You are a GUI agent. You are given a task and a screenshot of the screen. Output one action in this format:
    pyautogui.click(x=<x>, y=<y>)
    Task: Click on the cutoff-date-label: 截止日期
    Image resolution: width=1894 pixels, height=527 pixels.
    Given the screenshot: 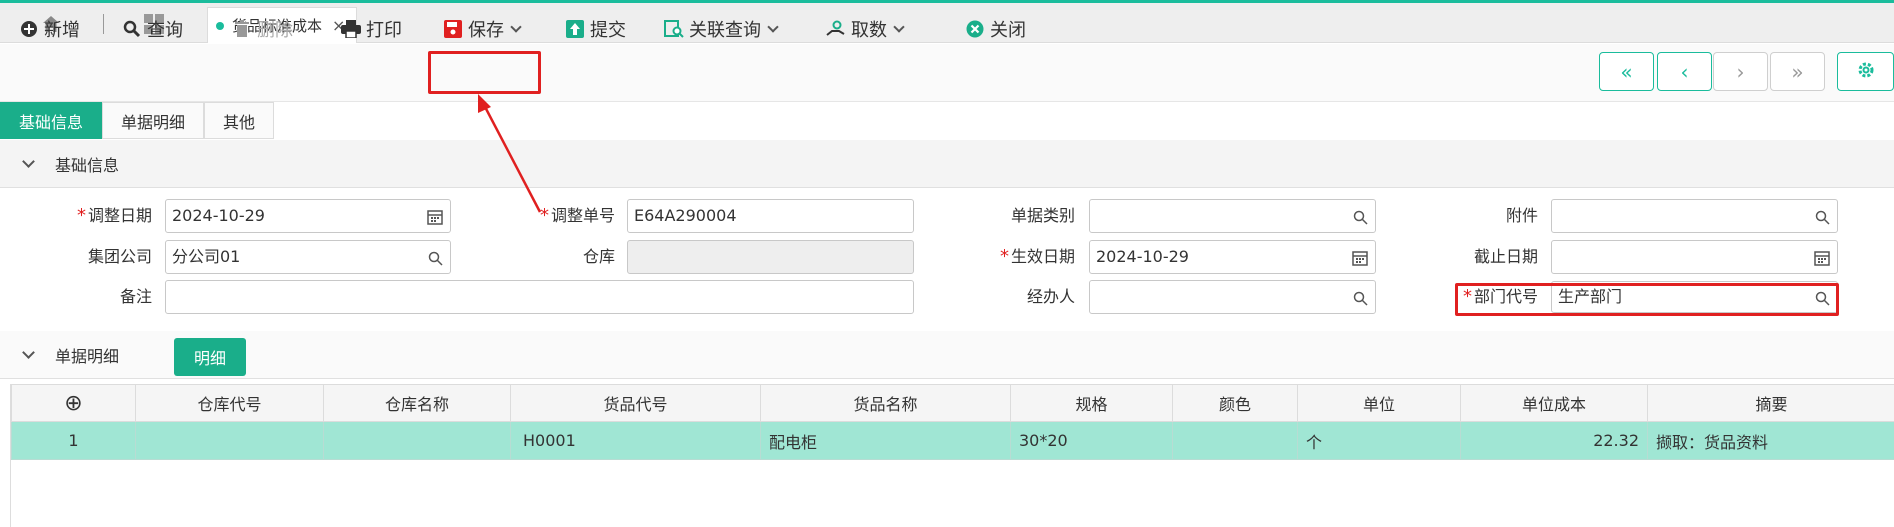 What is the action you would take?
    pyautogui.click(x=1505, y=256)
    